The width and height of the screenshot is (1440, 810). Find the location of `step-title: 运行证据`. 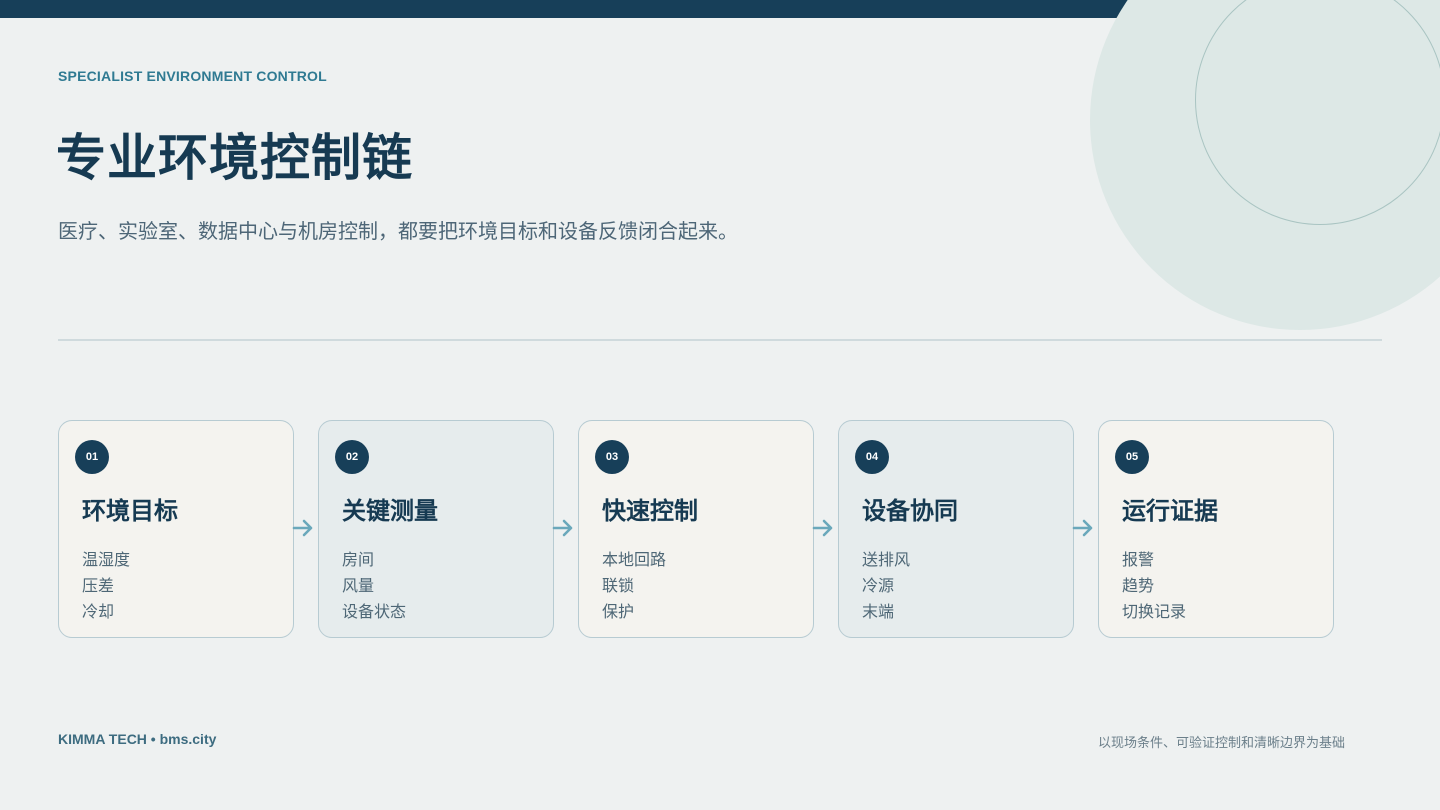

step-title: 运行证据 is located at coordinates (1170, 511).